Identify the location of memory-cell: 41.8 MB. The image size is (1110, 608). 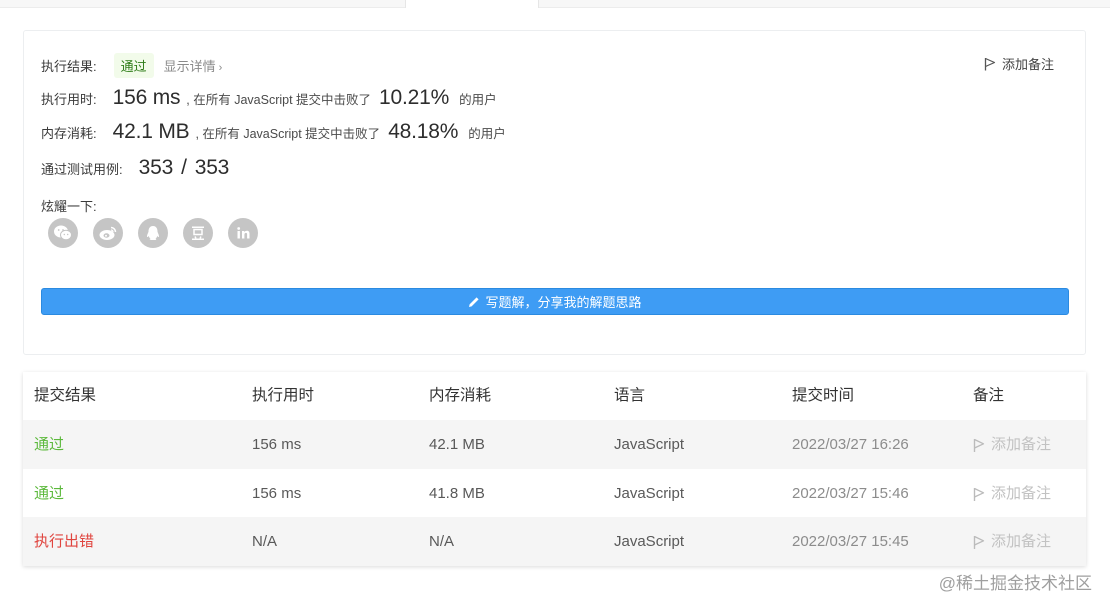
(457, 493).